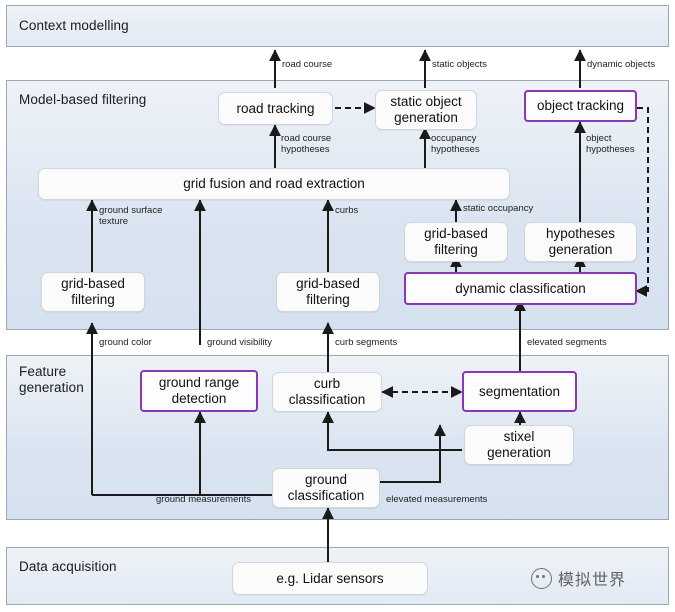 The height and width of the screenshot is (612, 675). What do you see at coordinates (455, 144) in the screenshot?
I see `edge-label-occupancy-hypotheses: occupancy hypotheses` at bounding box center [455, 144].